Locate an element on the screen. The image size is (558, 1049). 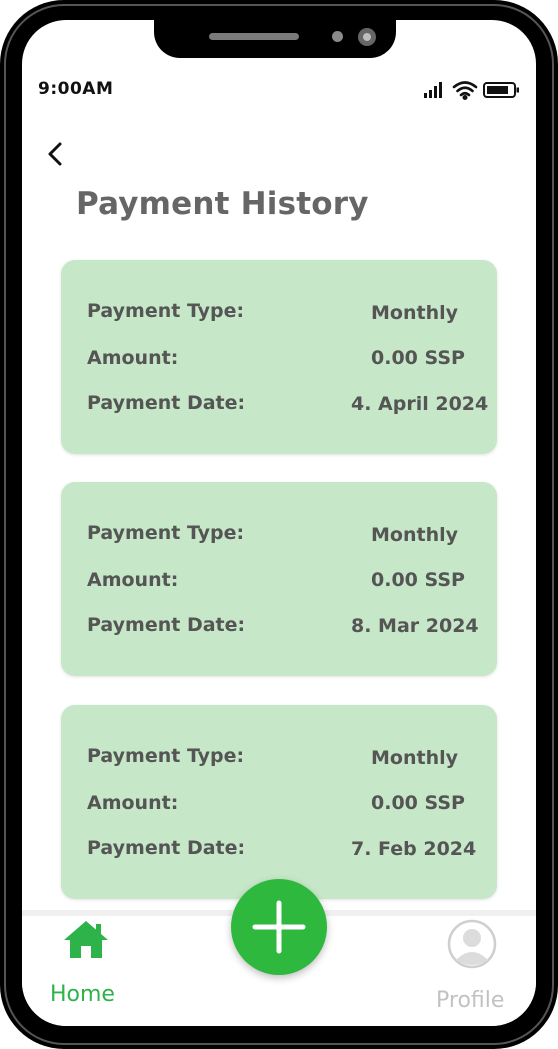
chevron-left-icon is located at coordinates (55, 154).